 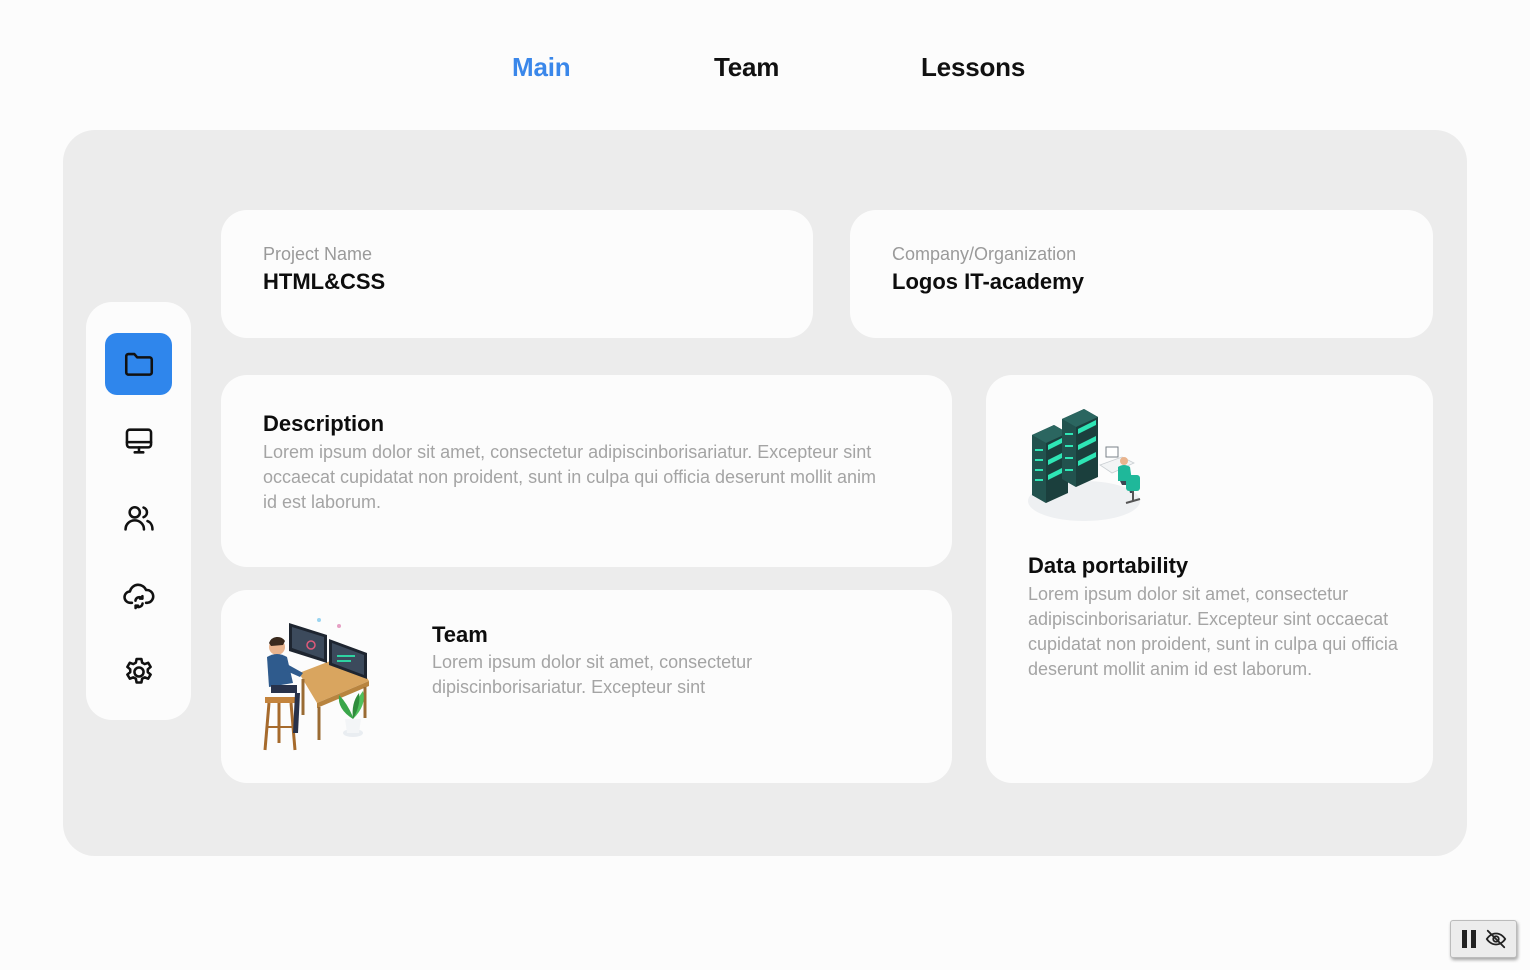 I want to click on player-controls, so click(x=1483, y=939).